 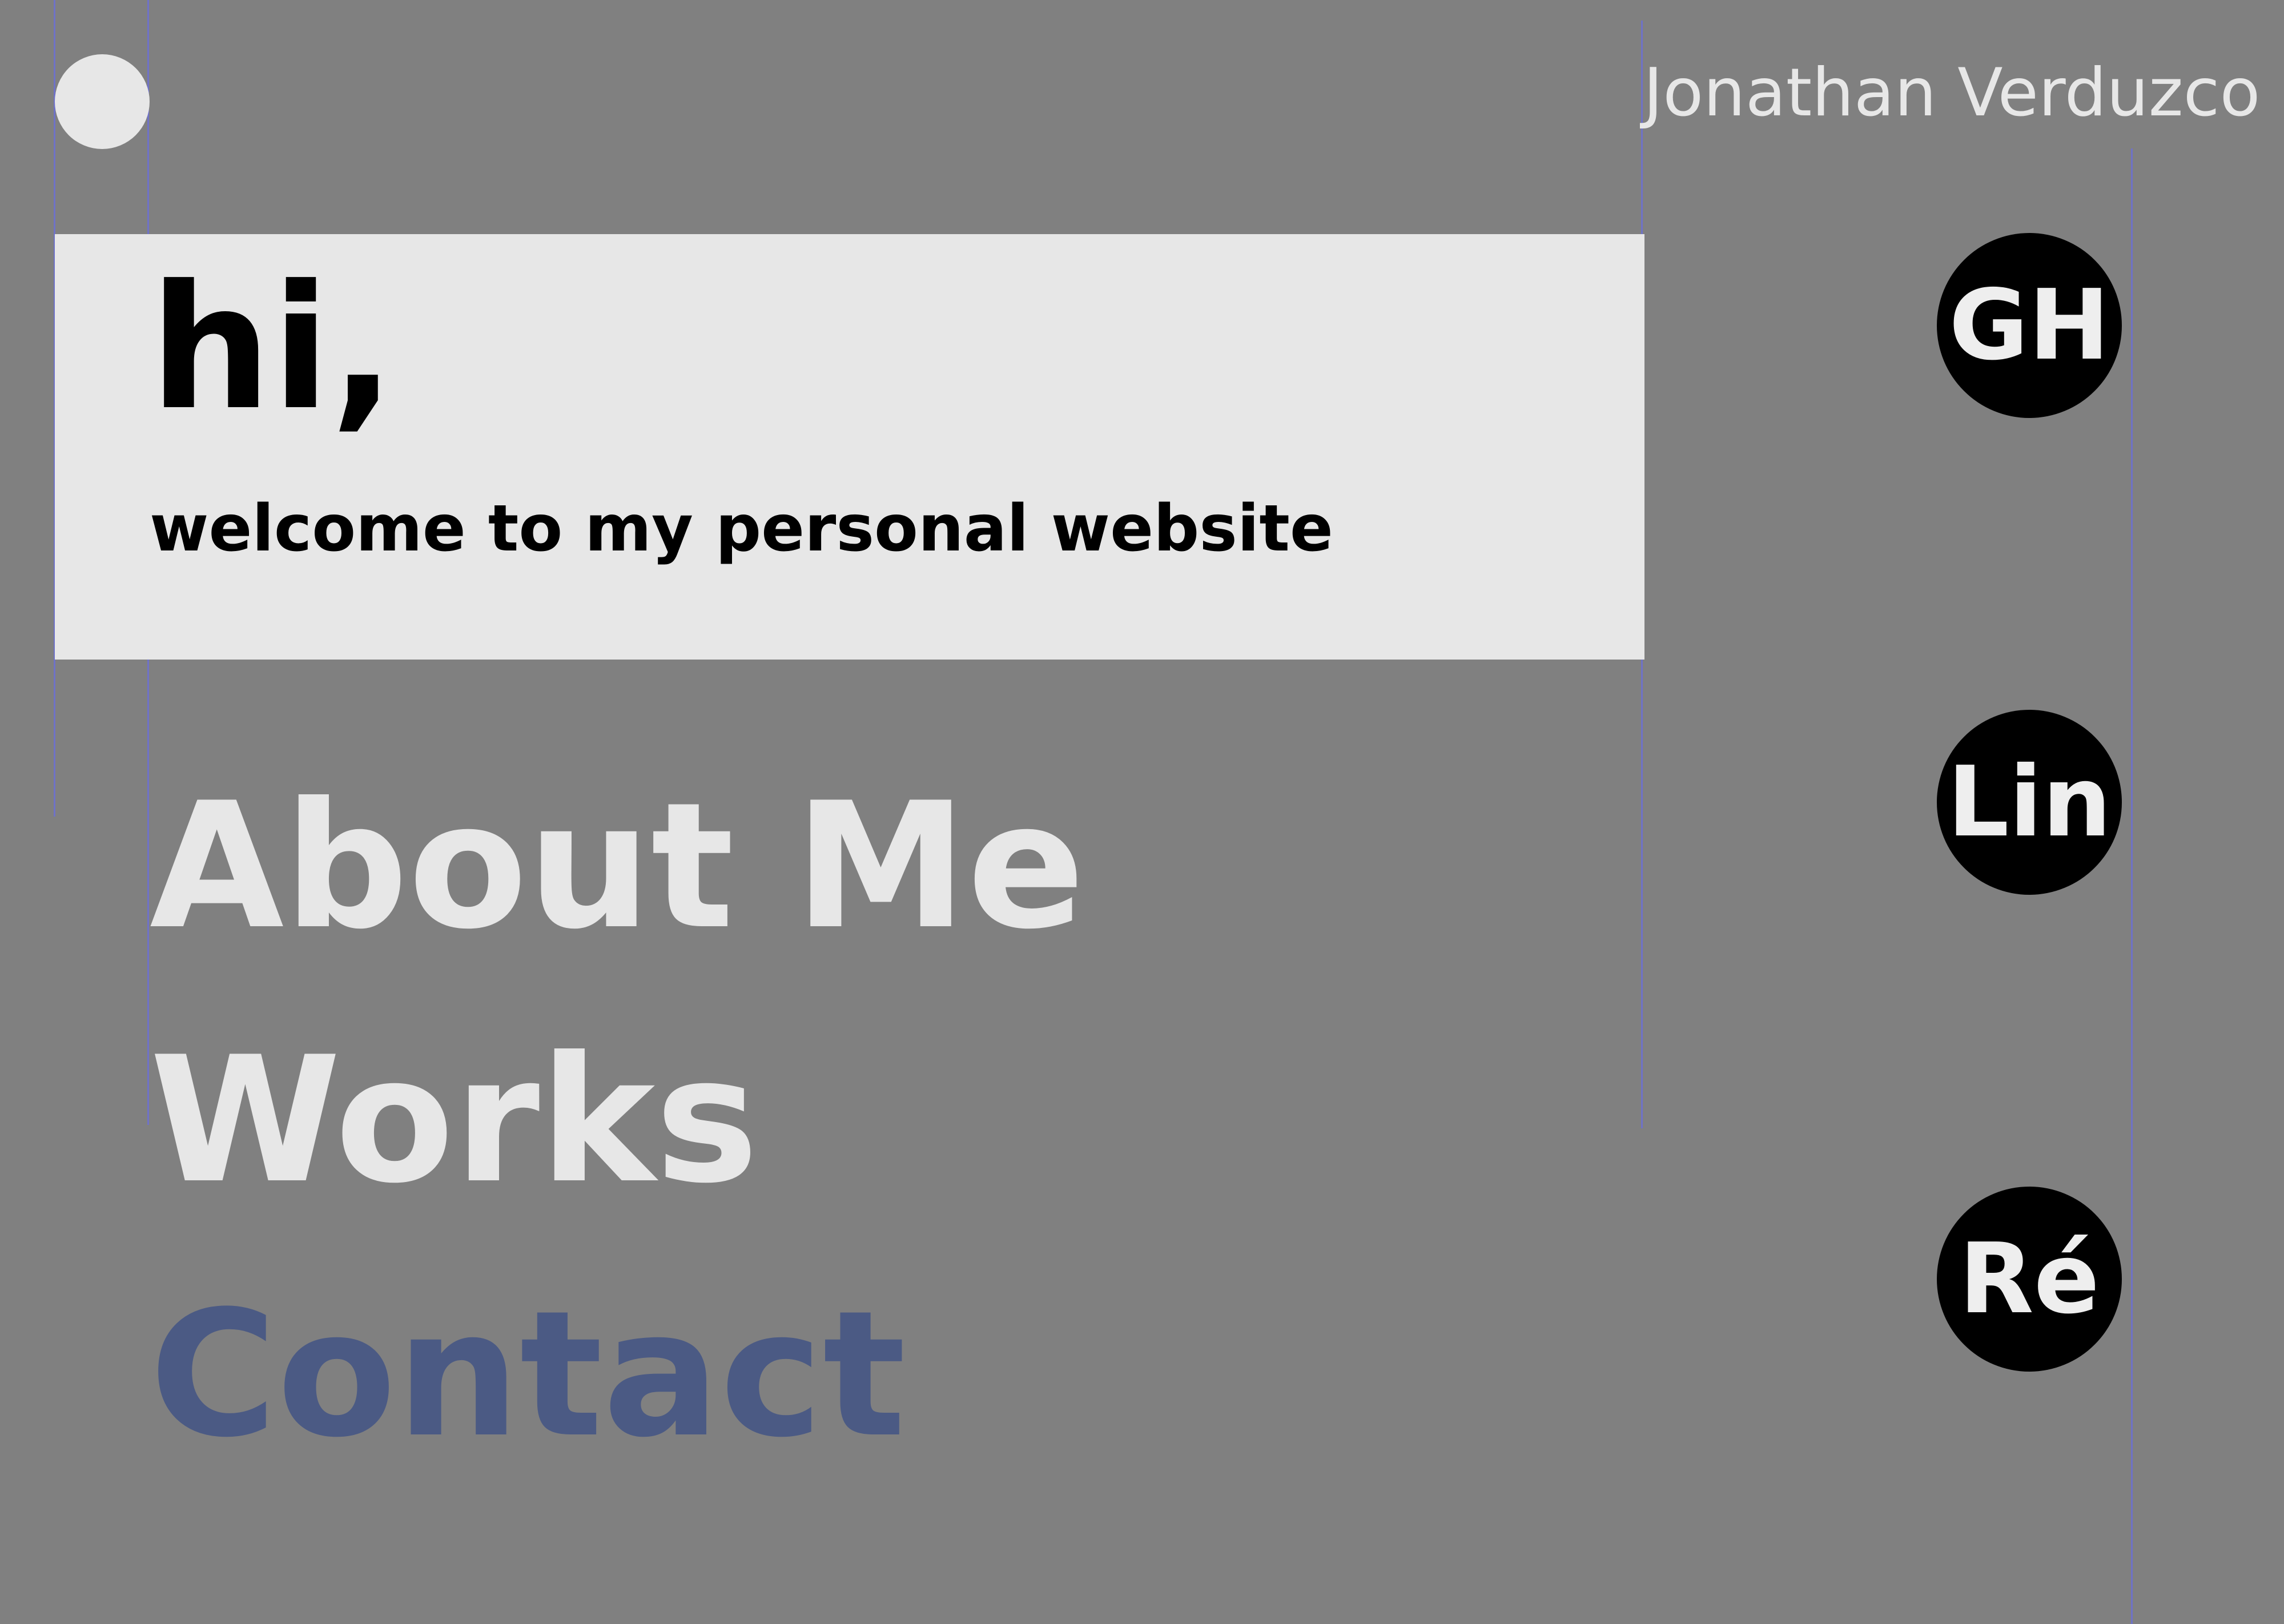 What do you see at coordinates (2029, 325) in the screenshot?
I see `github-link-icon: GH` at bounding box center [2029, 325].